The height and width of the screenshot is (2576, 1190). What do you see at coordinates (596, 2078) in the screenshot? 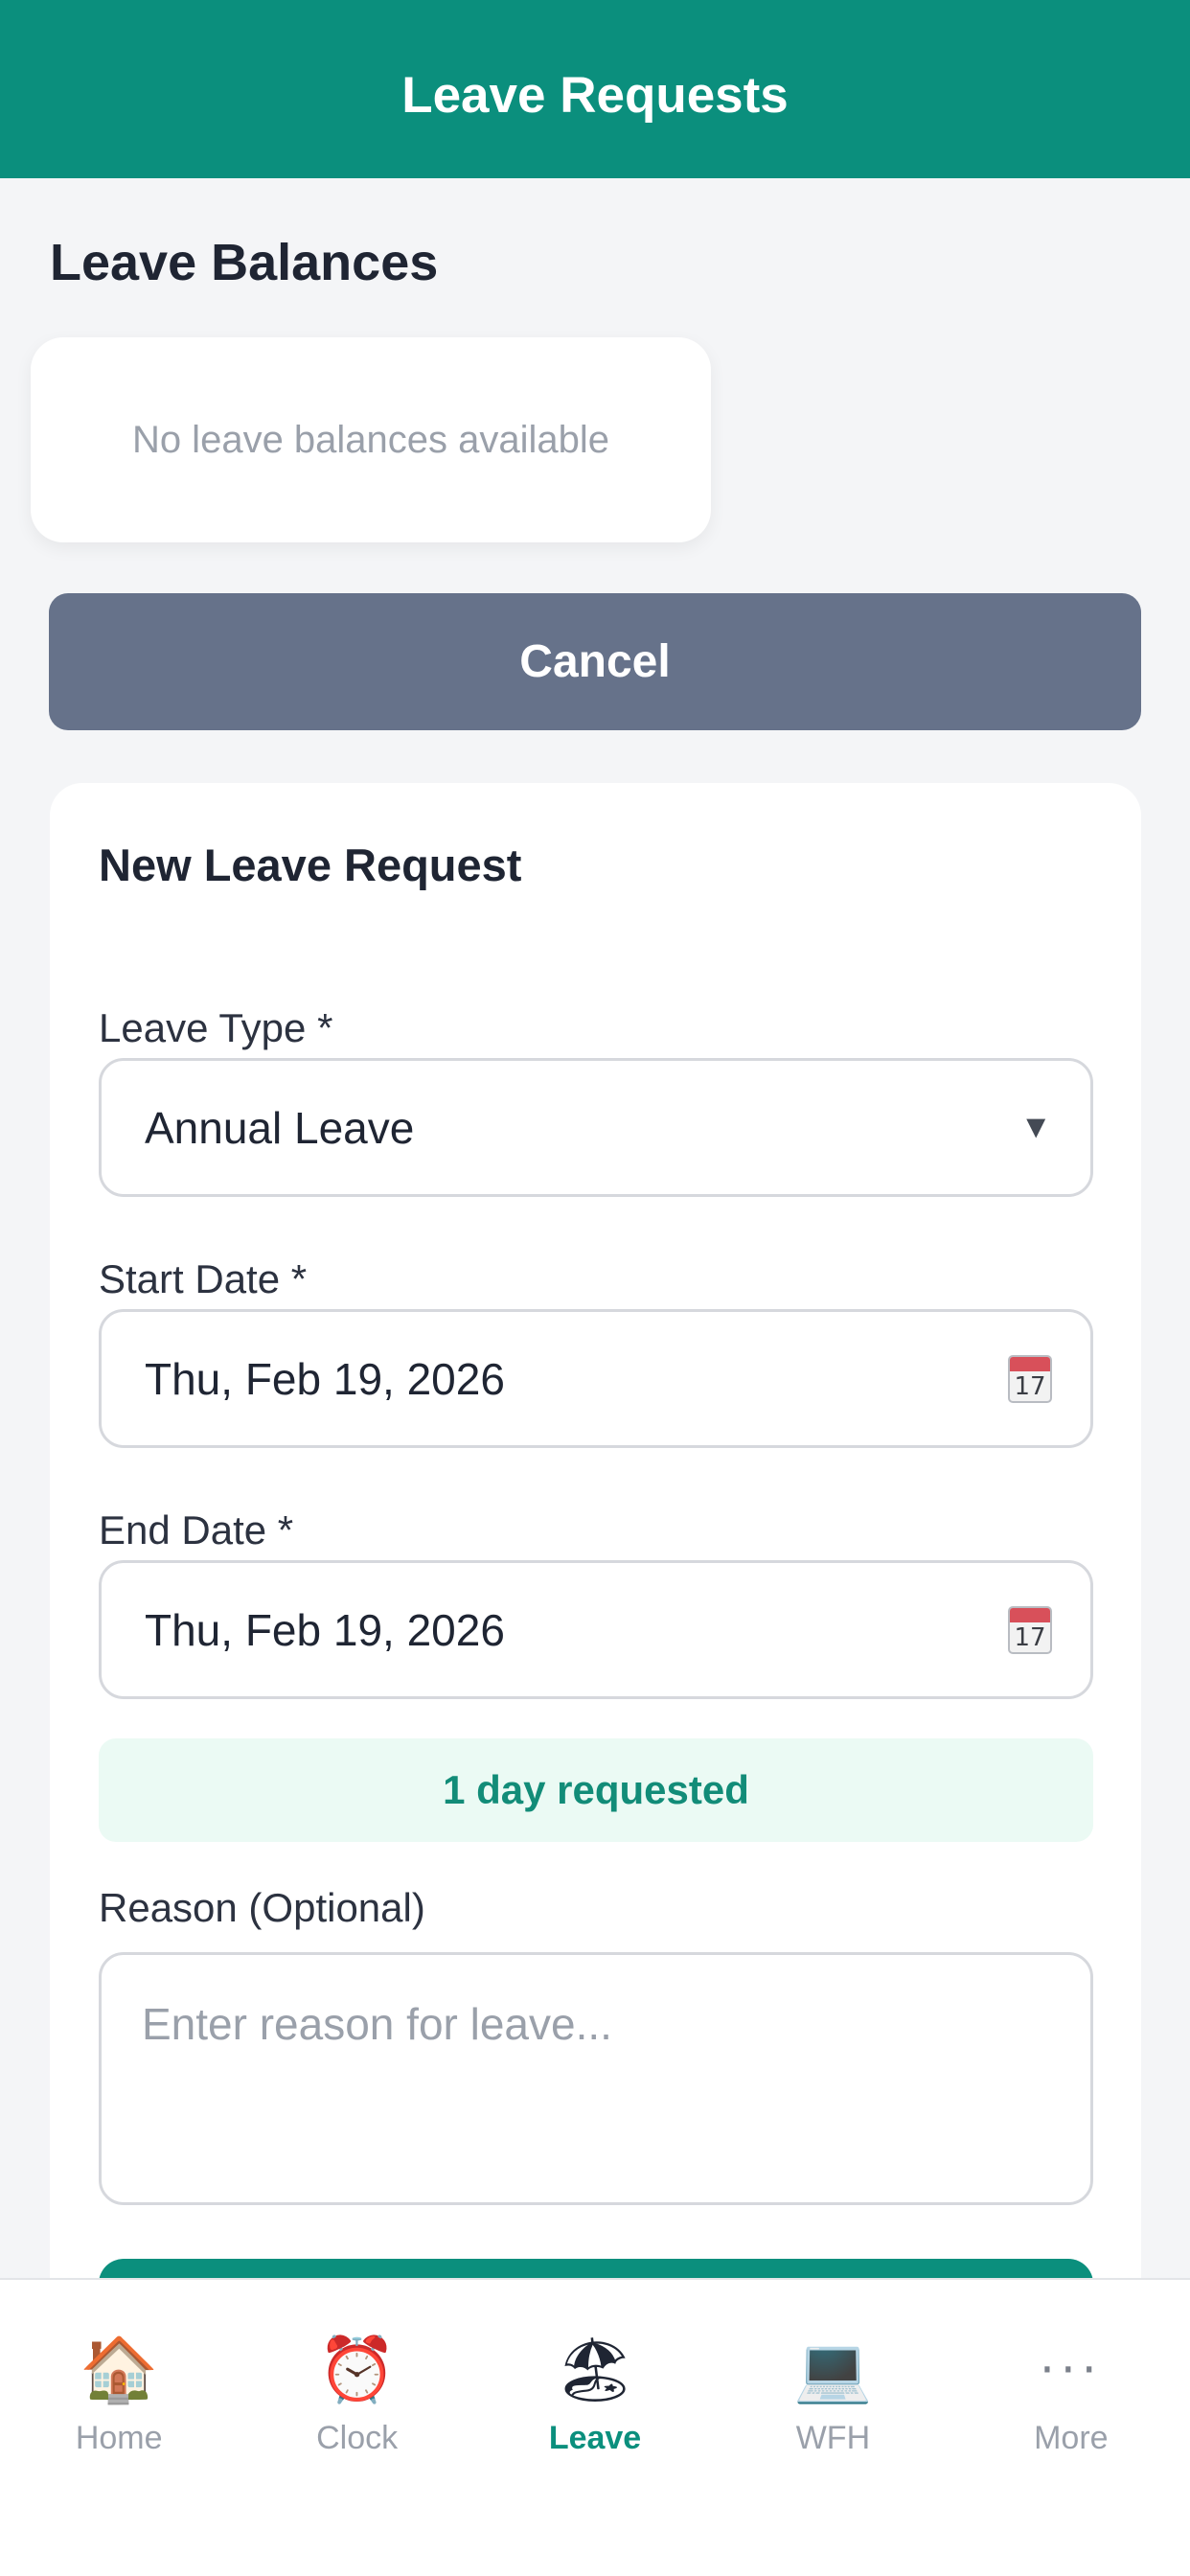
I see `reason-textarea` at bounding box center [596, 2078].